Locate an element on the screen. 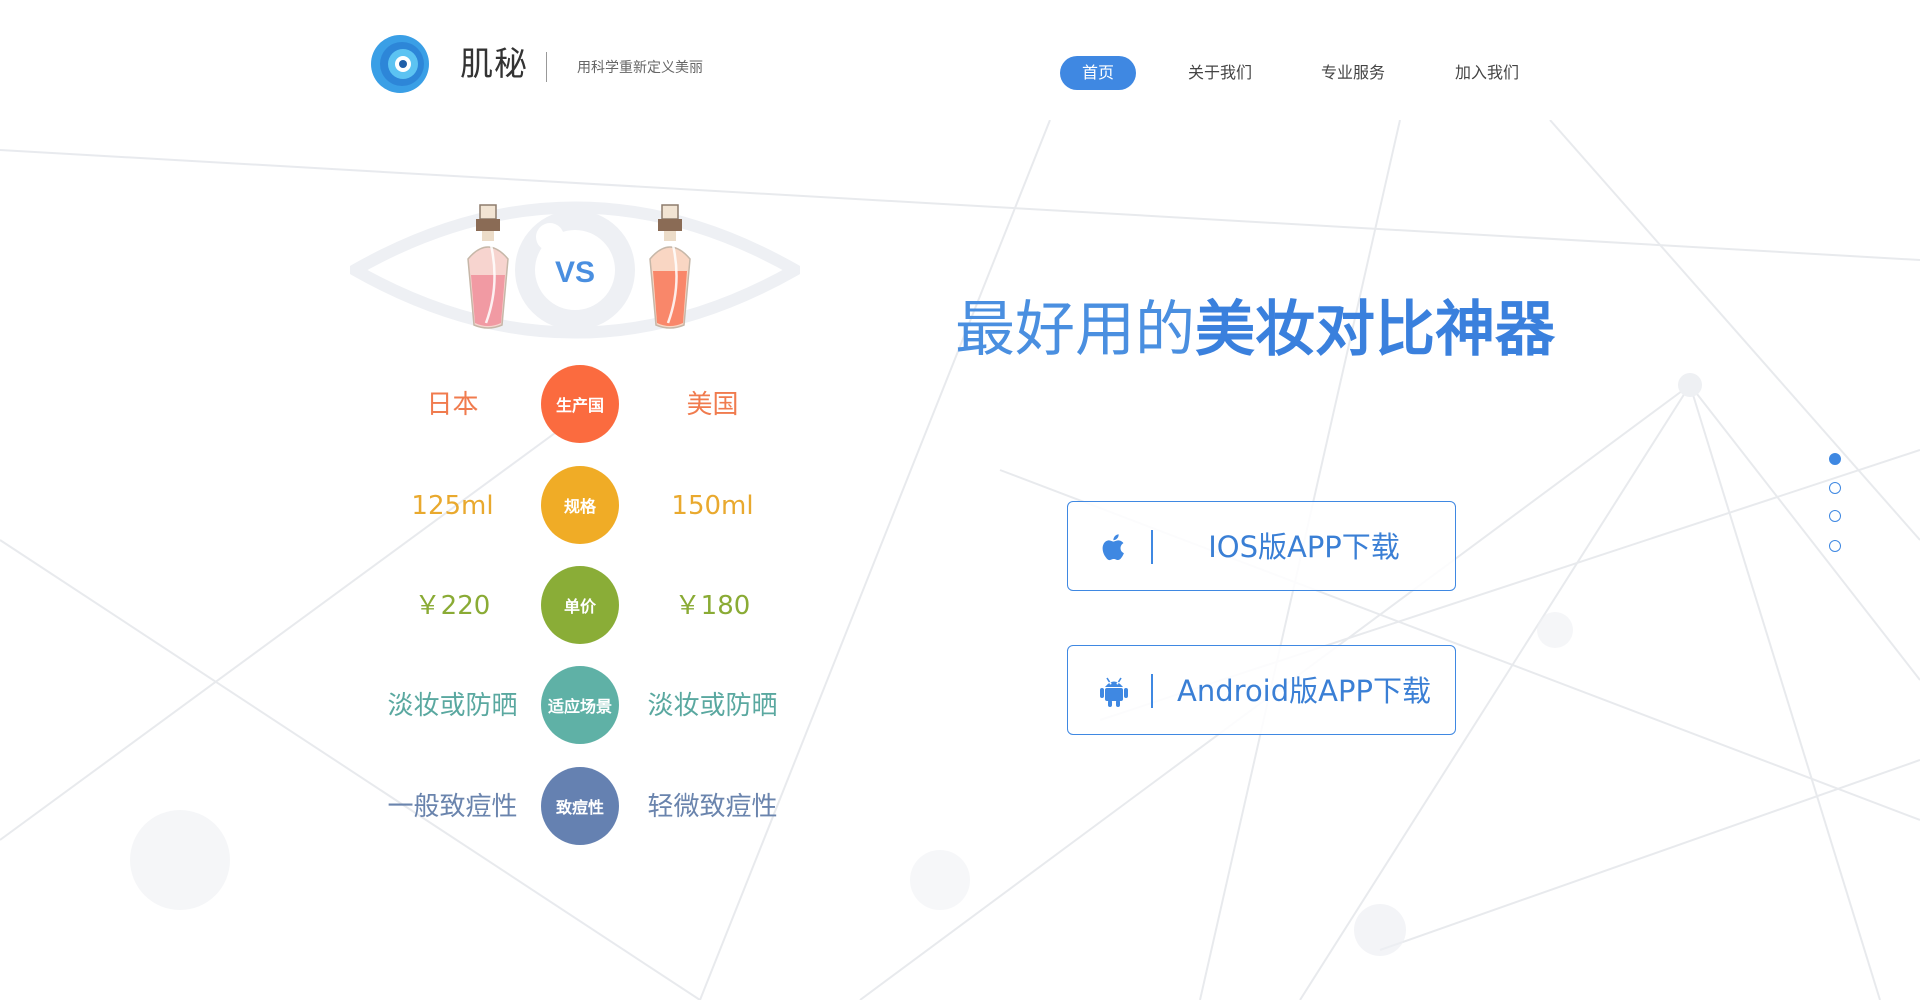 The image size is (1920, 1000). nav-item-home: 首页 is located at coordinates (1098, 73).